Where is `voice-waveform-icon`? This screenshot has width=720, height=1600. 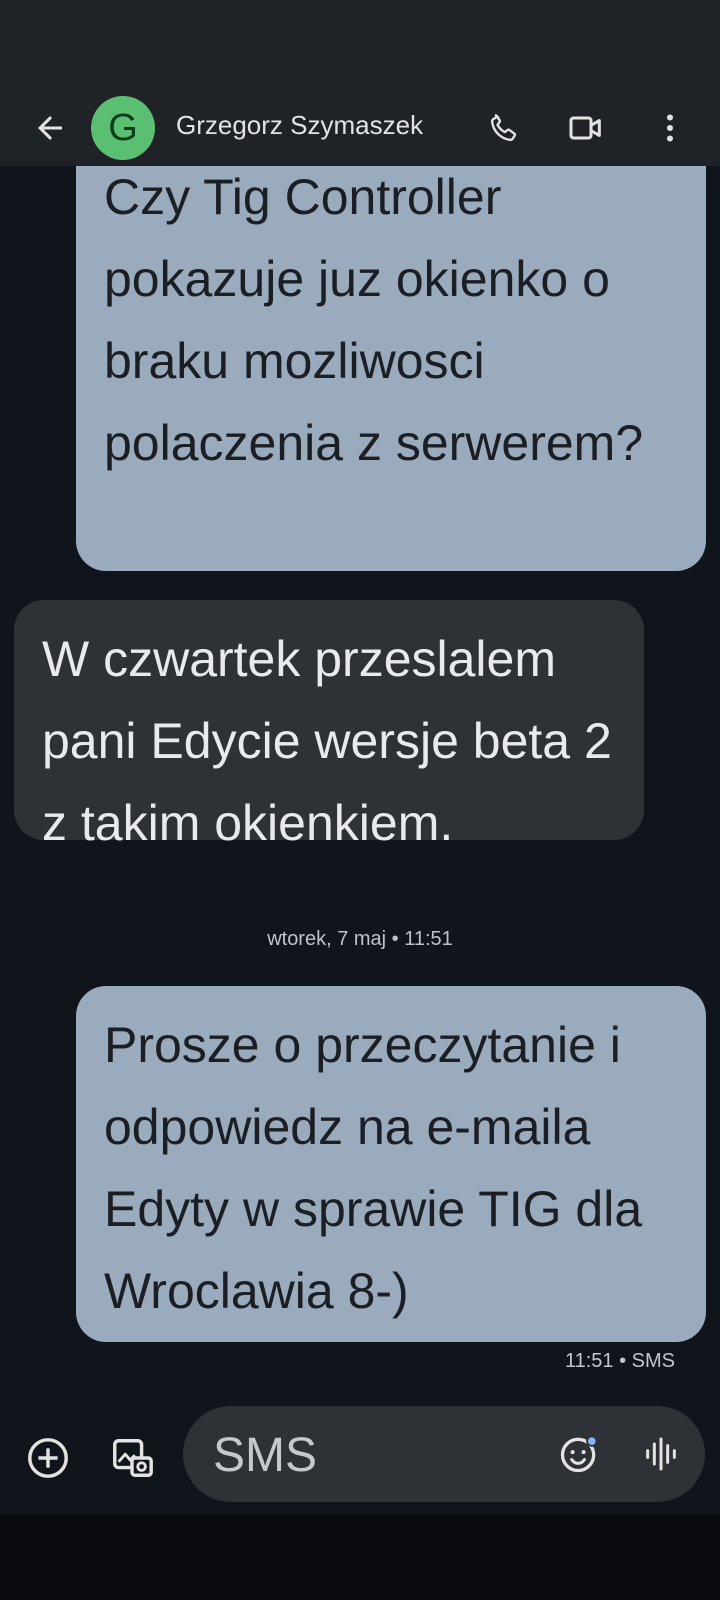 voice-waveform-icon is located at coordinates (661, 1454).